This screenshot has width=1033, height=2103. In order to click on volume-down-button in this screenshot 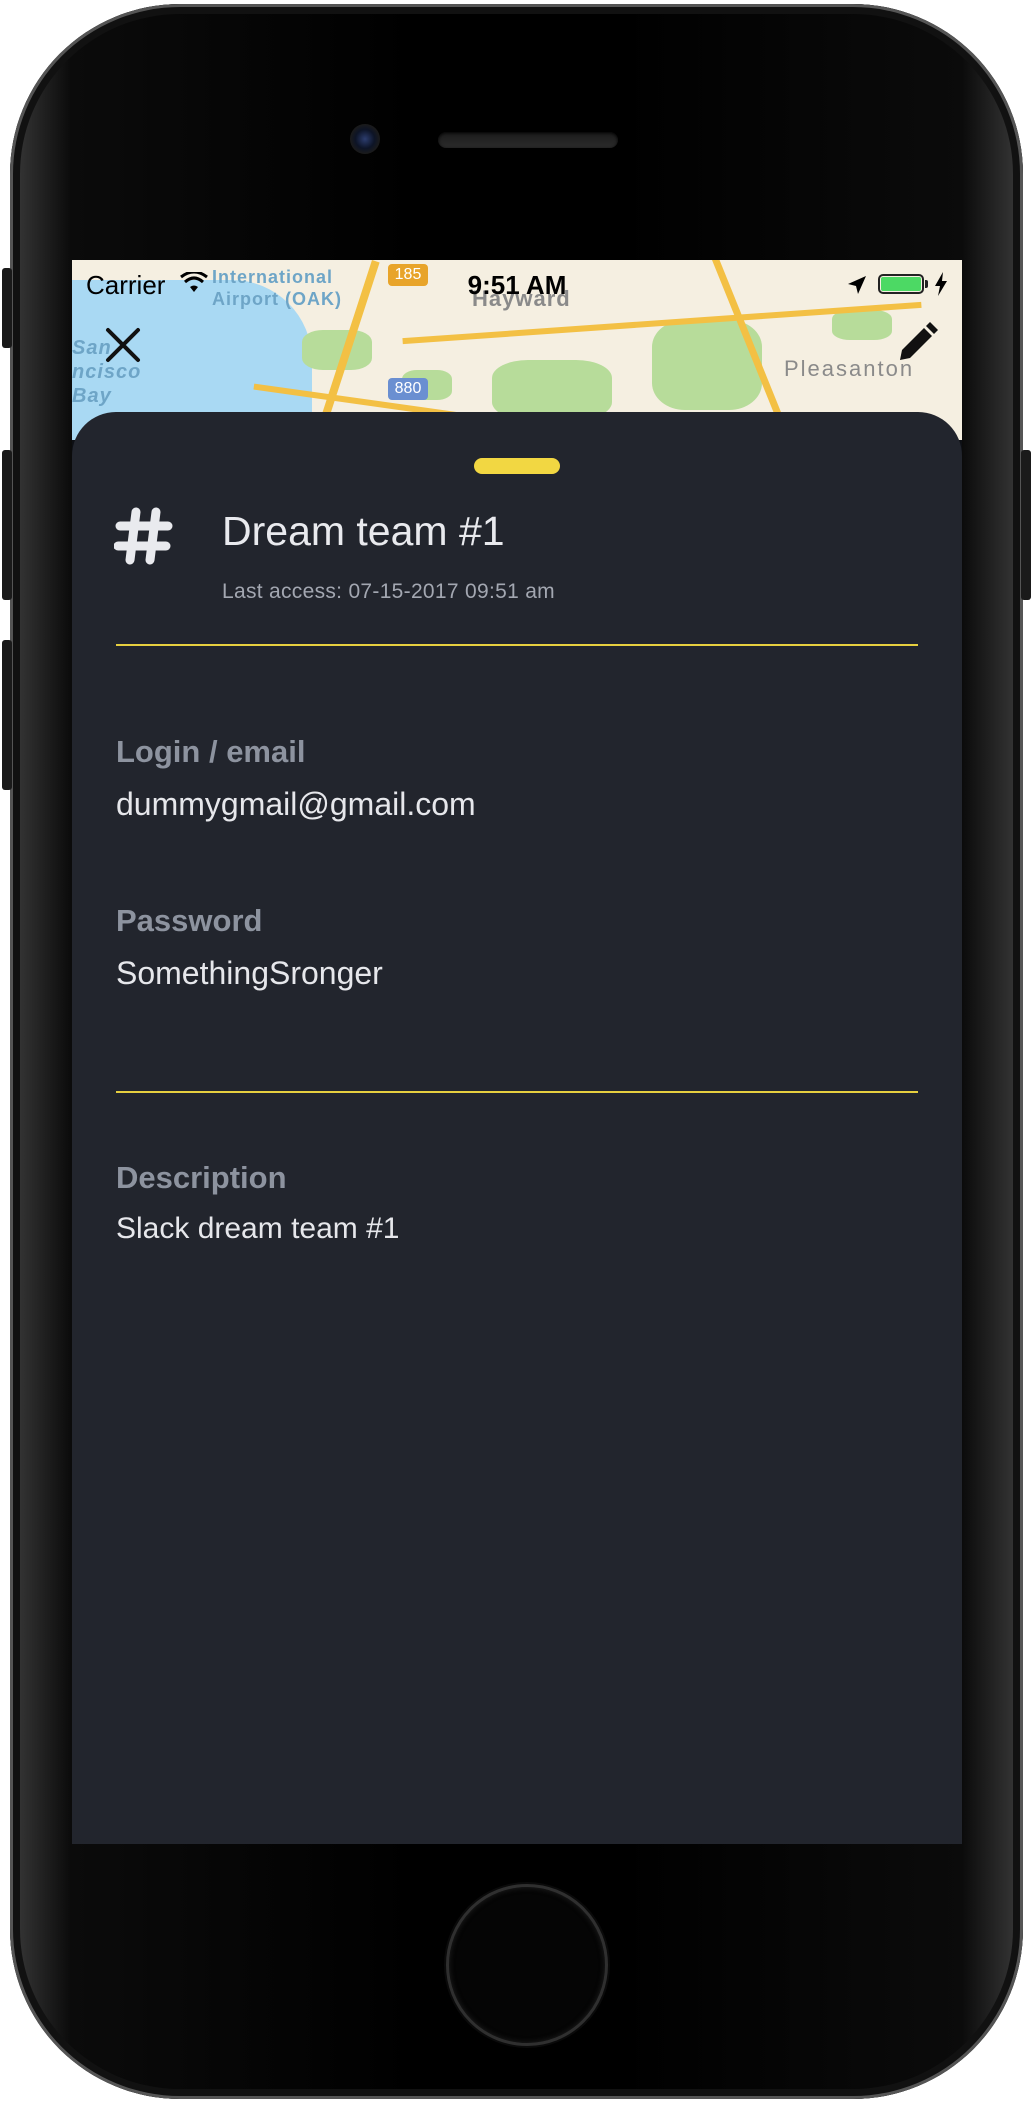, I will do `click(7, 715)`.